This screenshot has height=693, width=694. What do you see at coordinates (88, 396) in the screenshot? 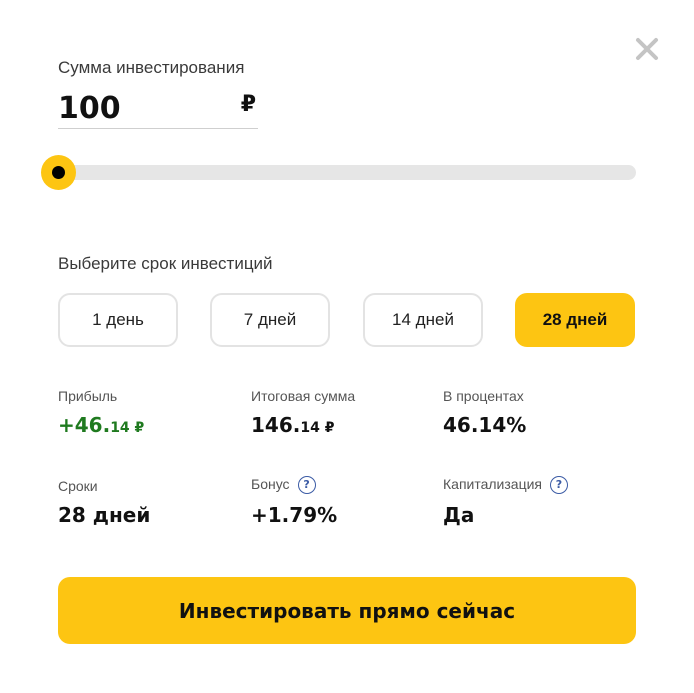
I see `profit-label: Прибыль` at bounding box center [88, 396].